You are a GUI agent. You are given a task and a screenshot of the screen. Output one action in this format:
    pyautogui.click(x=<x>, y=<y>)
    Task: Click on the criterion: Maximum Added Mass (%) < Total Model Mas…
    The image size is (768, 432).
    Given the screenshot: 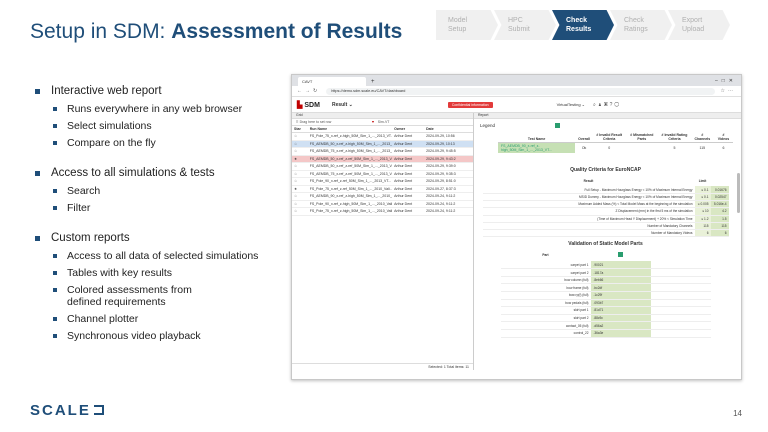 What is the action you would take?
    pyautogui.click(x=588, y=204)
    